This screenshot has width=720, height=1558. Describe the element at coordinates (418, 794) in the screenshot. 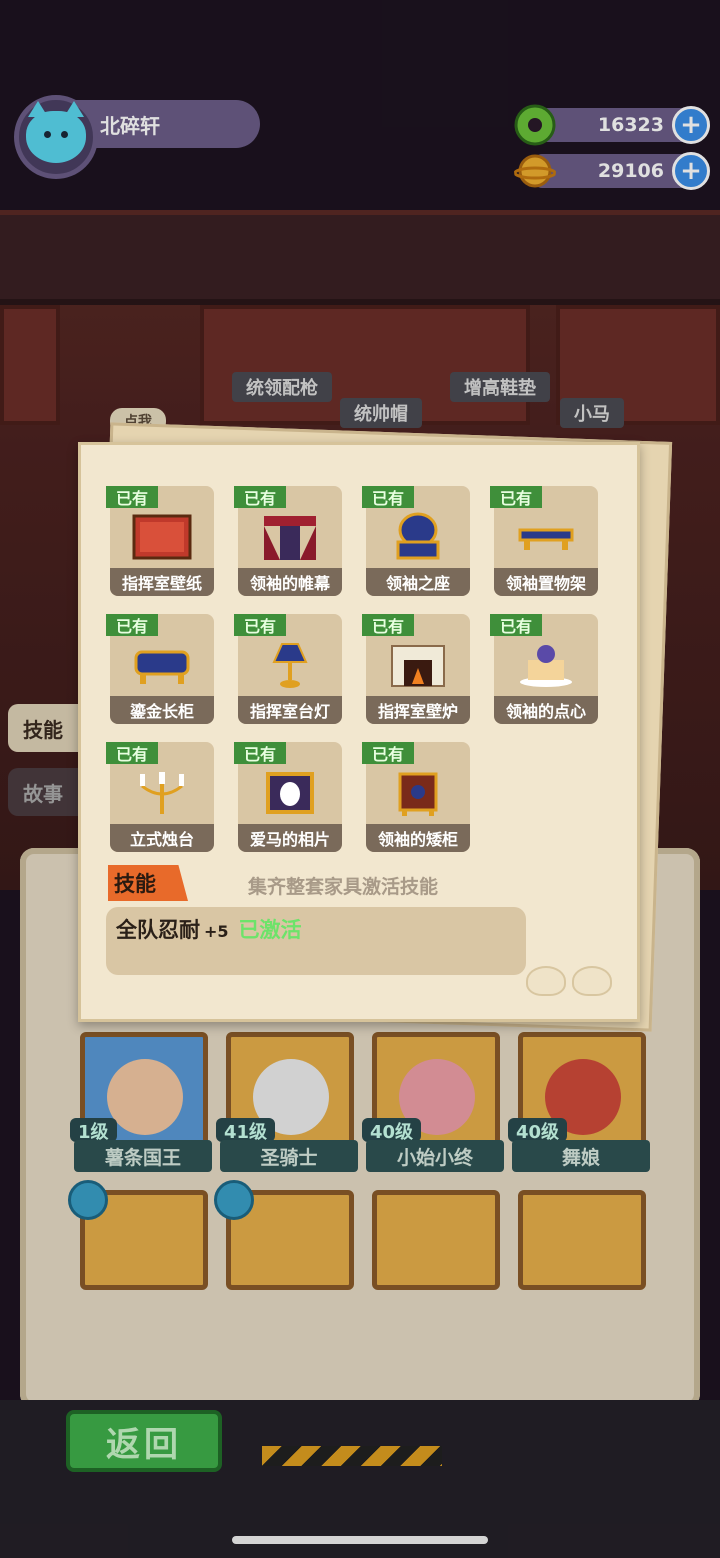

I see `low-cabinet-icon` at that location.